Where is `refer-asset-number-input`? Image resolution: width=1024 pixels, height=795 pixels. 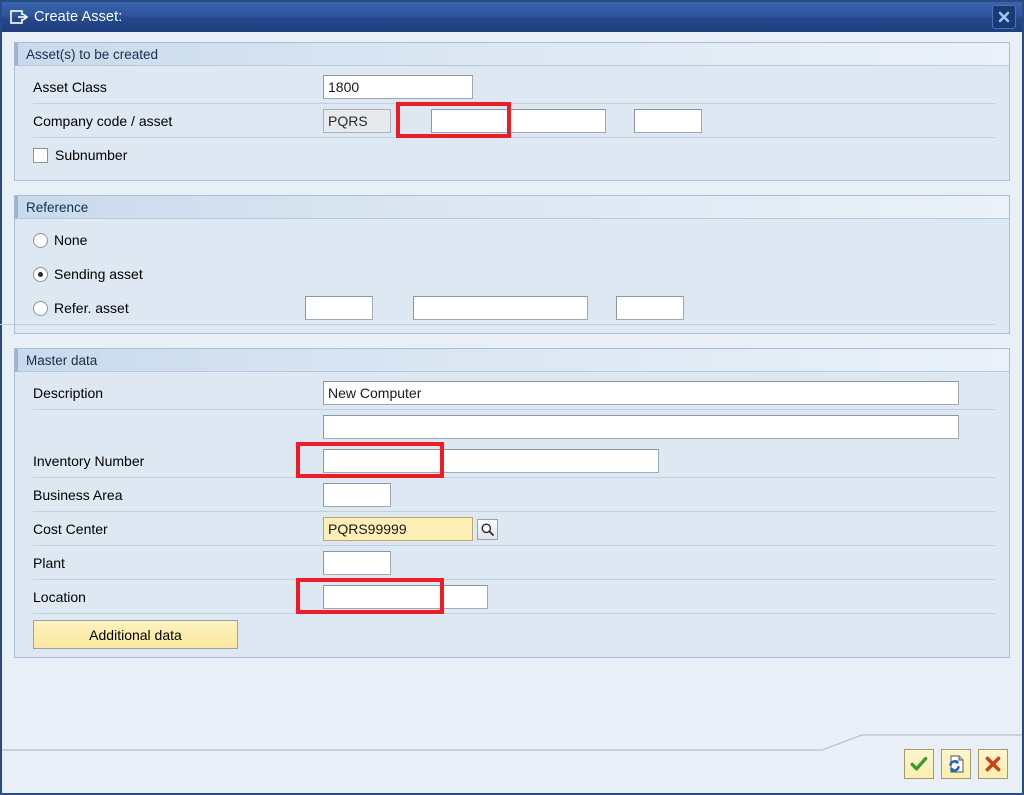
refer-asset-number-input is located at coordinates (500, 308).